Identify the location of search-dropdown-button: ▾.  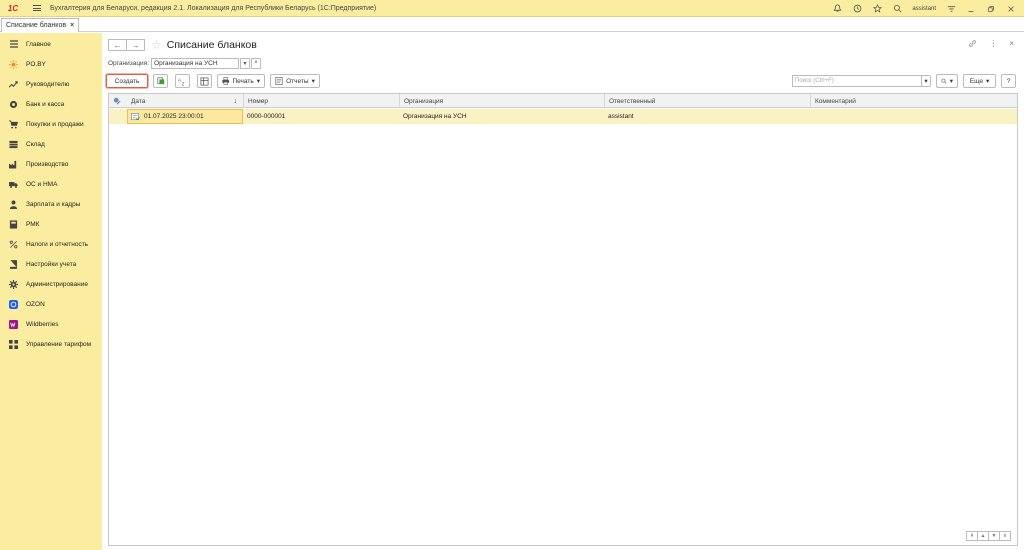
(926, 81).